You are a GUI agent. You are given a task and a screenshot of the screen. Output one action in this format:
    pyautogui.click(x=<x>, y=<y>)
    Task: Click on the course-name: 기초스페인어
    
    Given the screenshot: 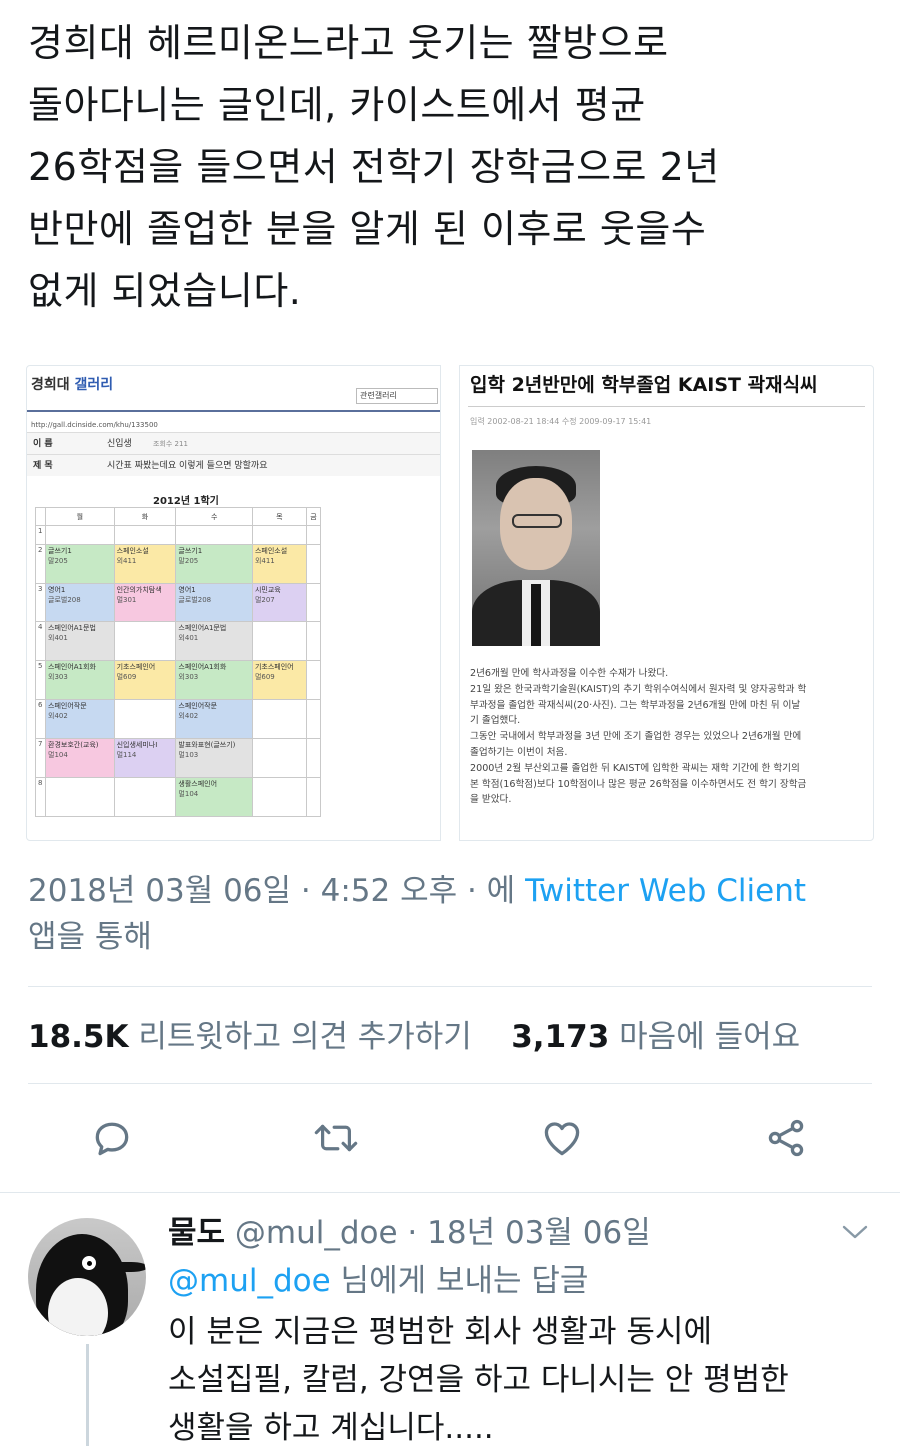 What is the action you would take?
    pyautogui.click(x=136, y=667)
    